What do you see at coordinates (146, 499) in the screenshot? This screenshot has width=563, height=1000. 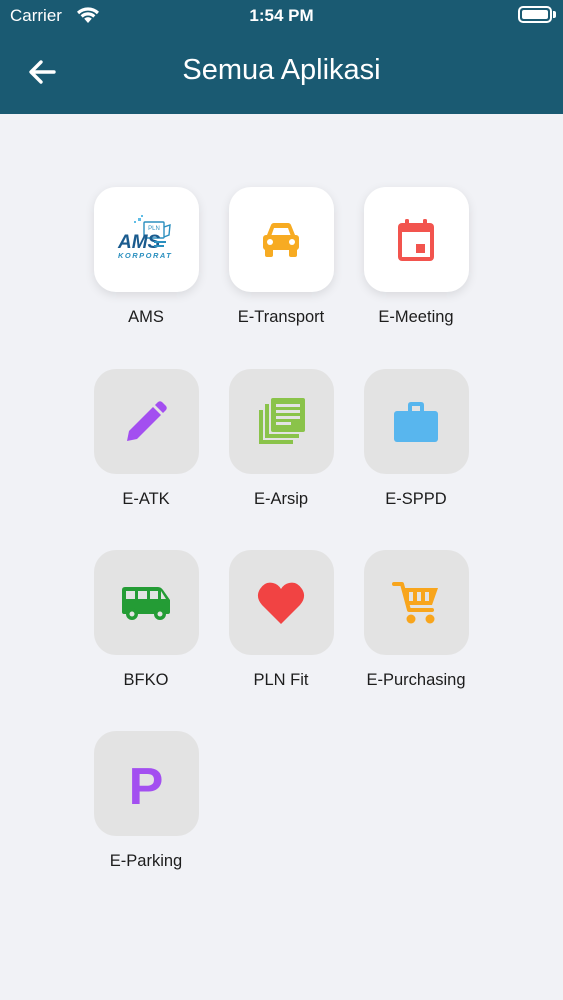 I see `app-label: E-ATK` at bounding box center [146, 499].